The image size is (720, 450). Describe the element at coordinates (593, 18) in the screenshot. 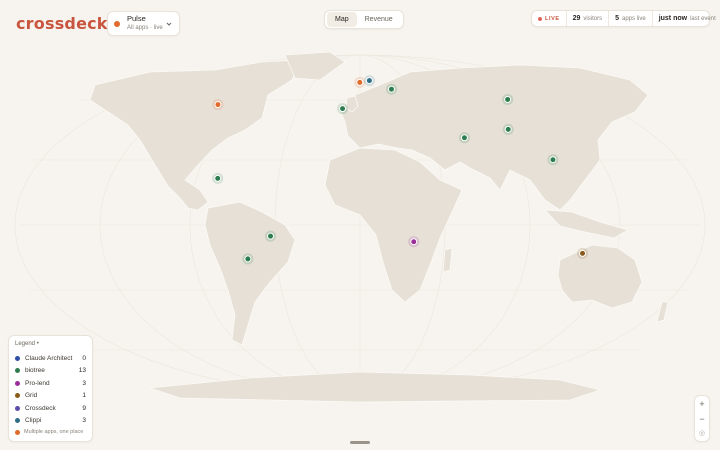

I see `visitors-label: visitors` at that location.